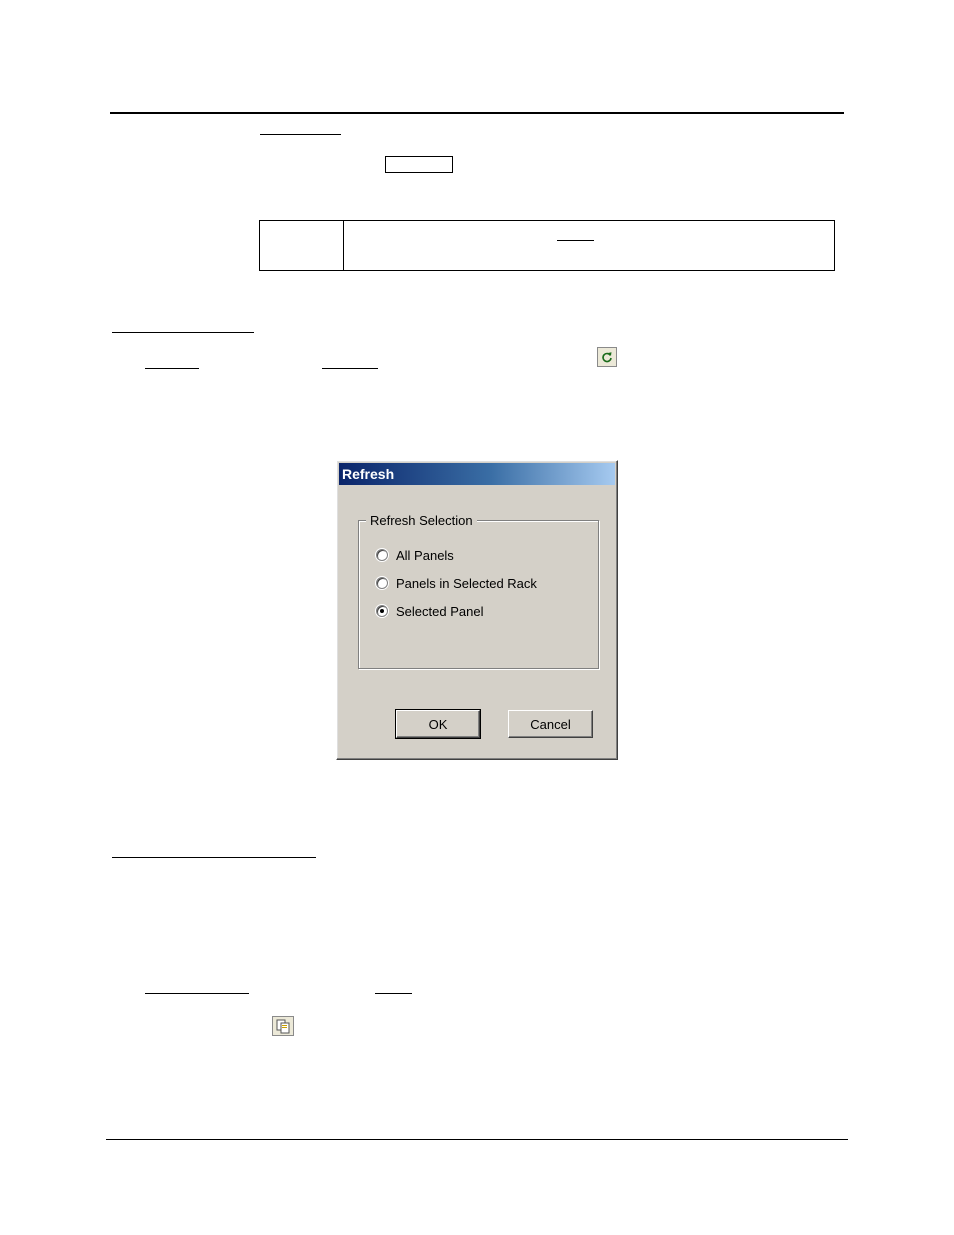  I want to click on copy-icon, so click(283, 1026).